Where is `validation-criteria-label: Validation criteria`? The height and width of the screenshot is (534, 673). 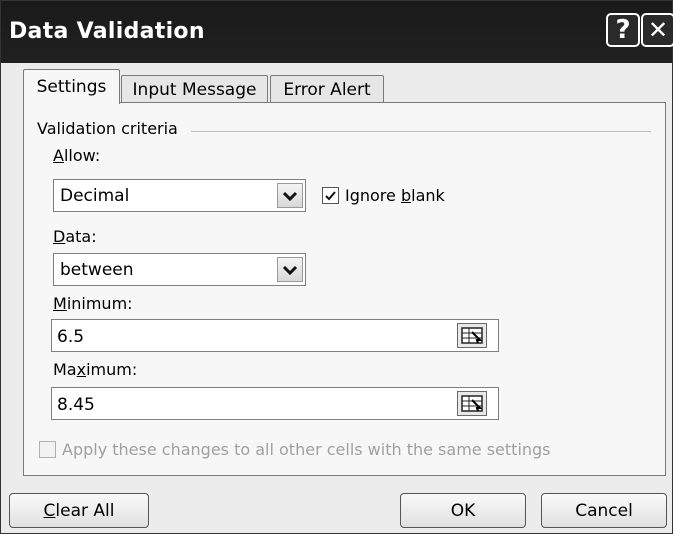
validation-criteria-label: Validation criteria is located at coordinates (110, 128).